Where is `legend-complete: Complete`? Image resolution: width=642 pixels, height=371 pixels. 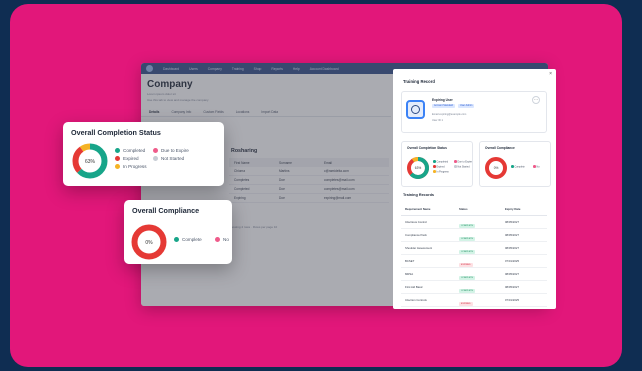 legend-complete: Complete is located at coordinates (188, 239).